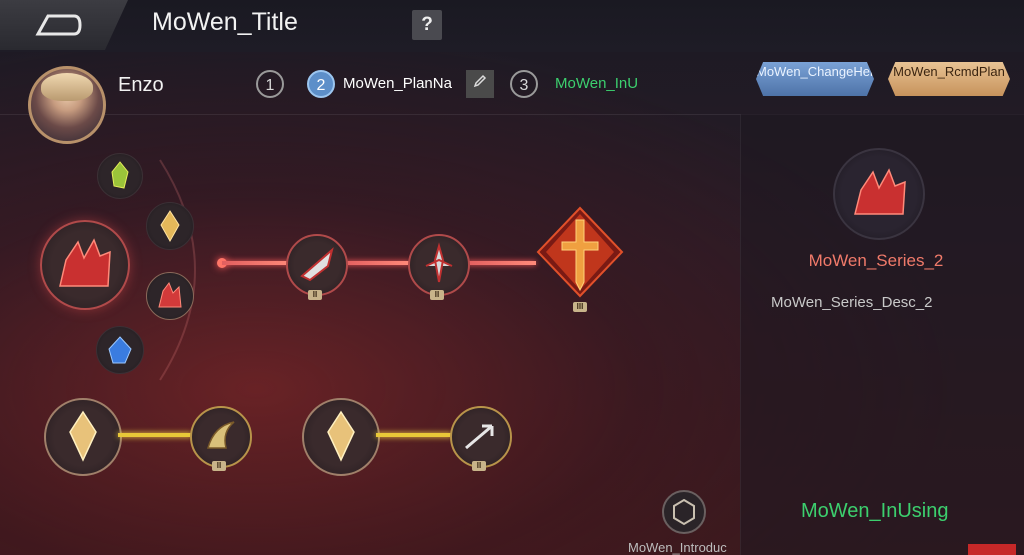  What do you see at coordinates (225, 22) in the screenshot?
I see `page-title: MoWen_Title` at bounding box center [225, 22].